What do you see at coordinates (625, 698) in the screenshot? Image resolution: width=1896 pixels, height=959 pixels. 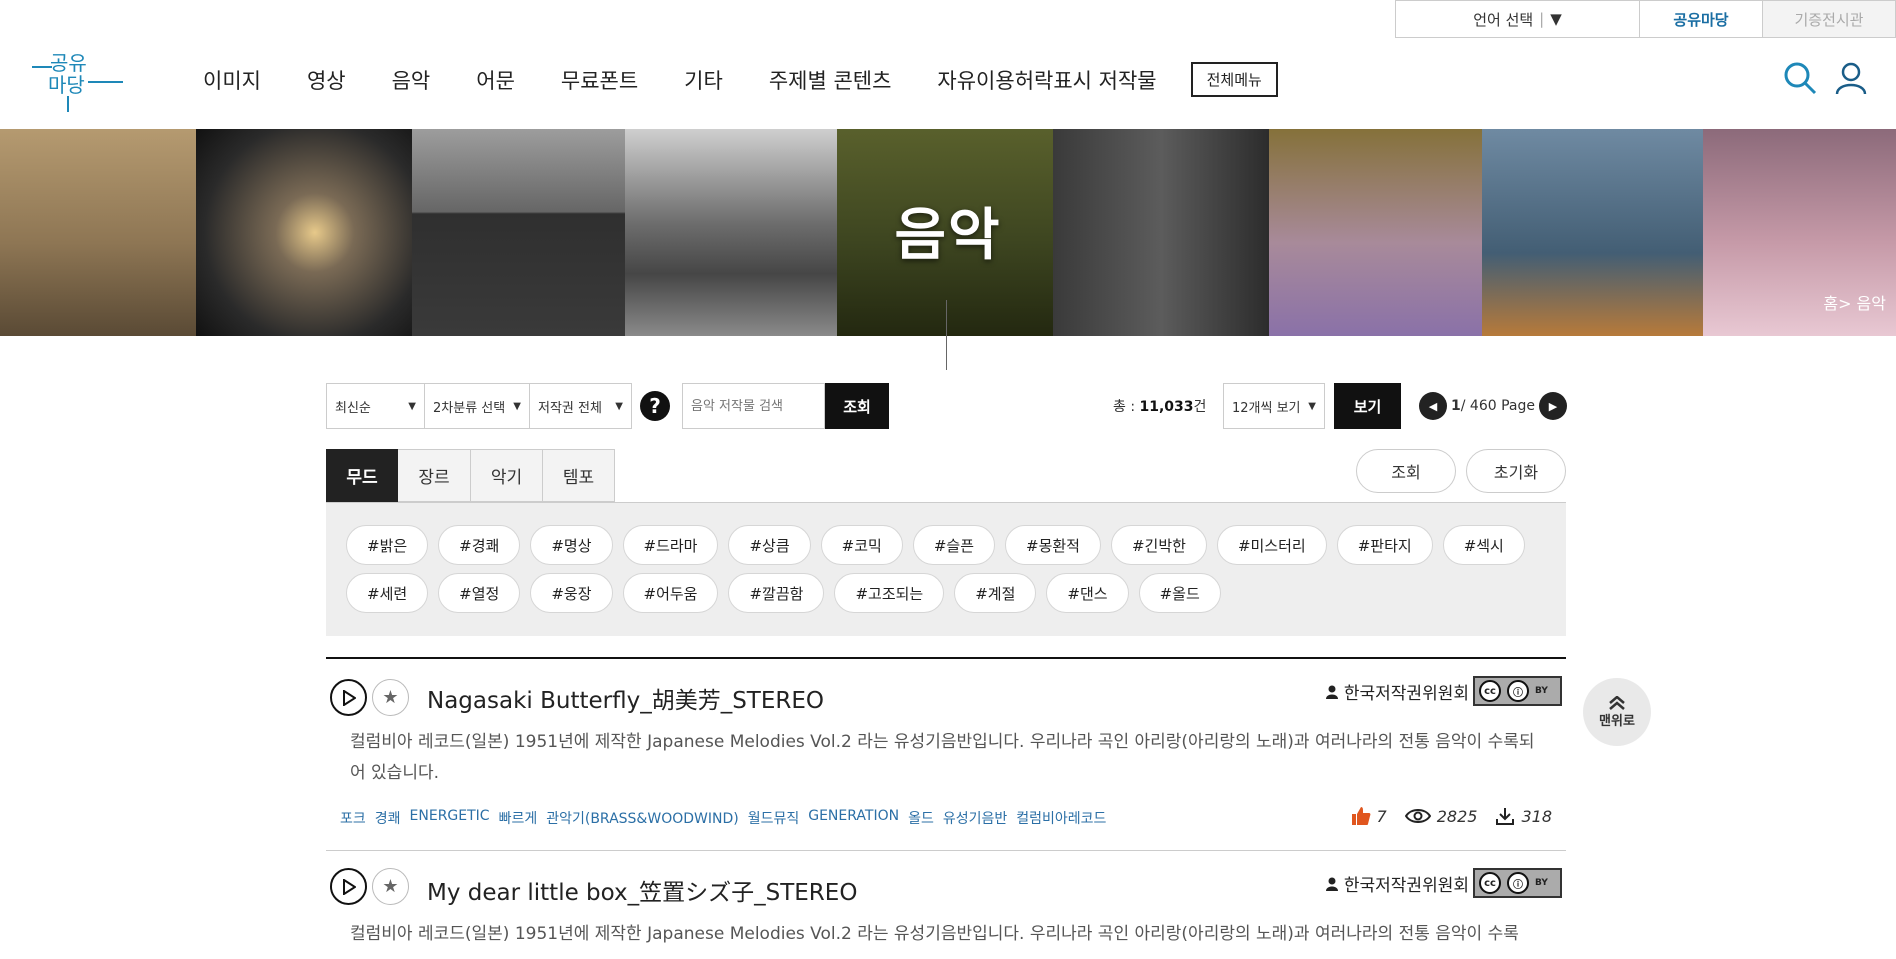 I see `item-title: Nagasaki Butterfly_胡美芳_STEREO` at bounding box center [625, 698].